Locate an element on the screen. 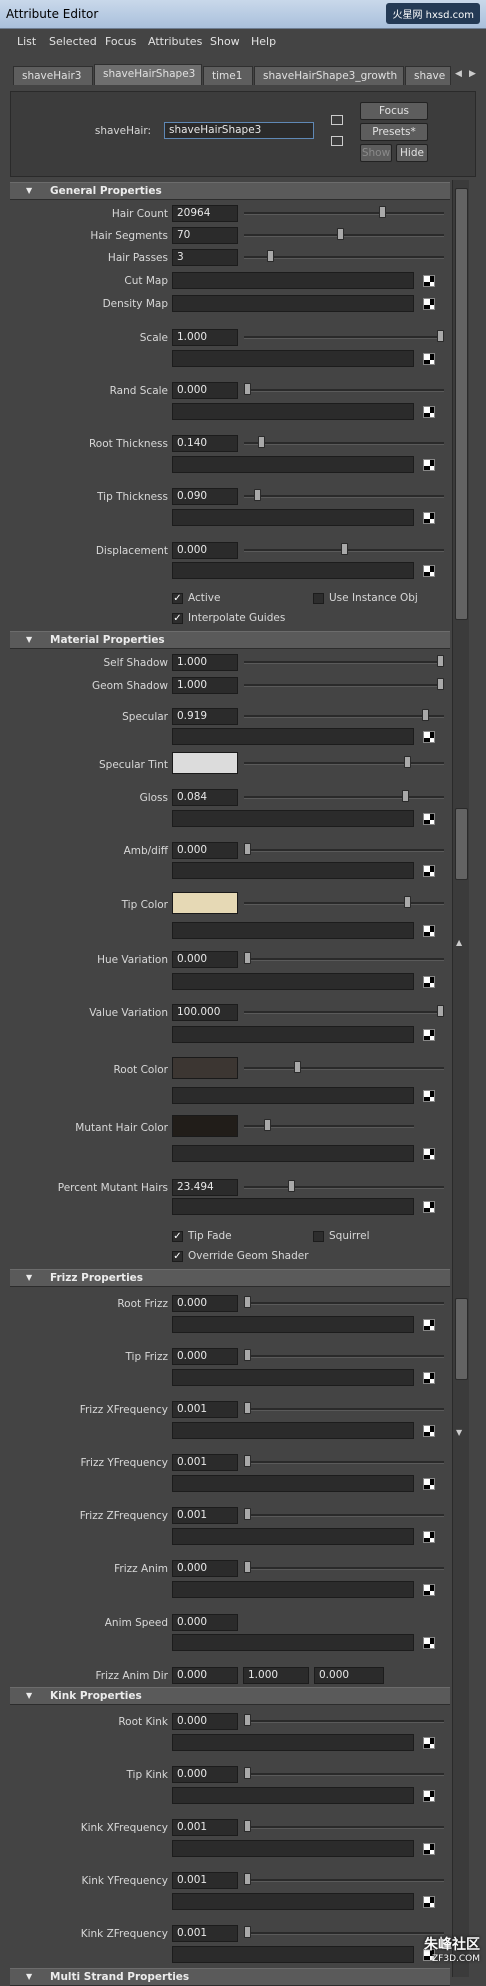 The height and width of the screenshot is (1986, 486). tip-kink-map-checker-icon is located at coordinates (429, 1796).